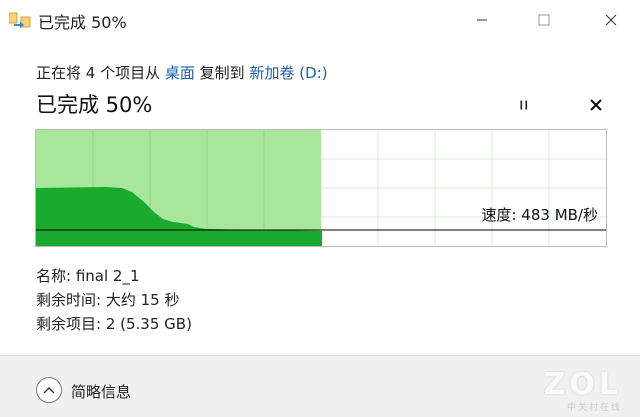 Image resolution: width=640 pixels, height=417 pixels. I want to click on file-name-row: 名称: final 2_1, so click(88, 276).